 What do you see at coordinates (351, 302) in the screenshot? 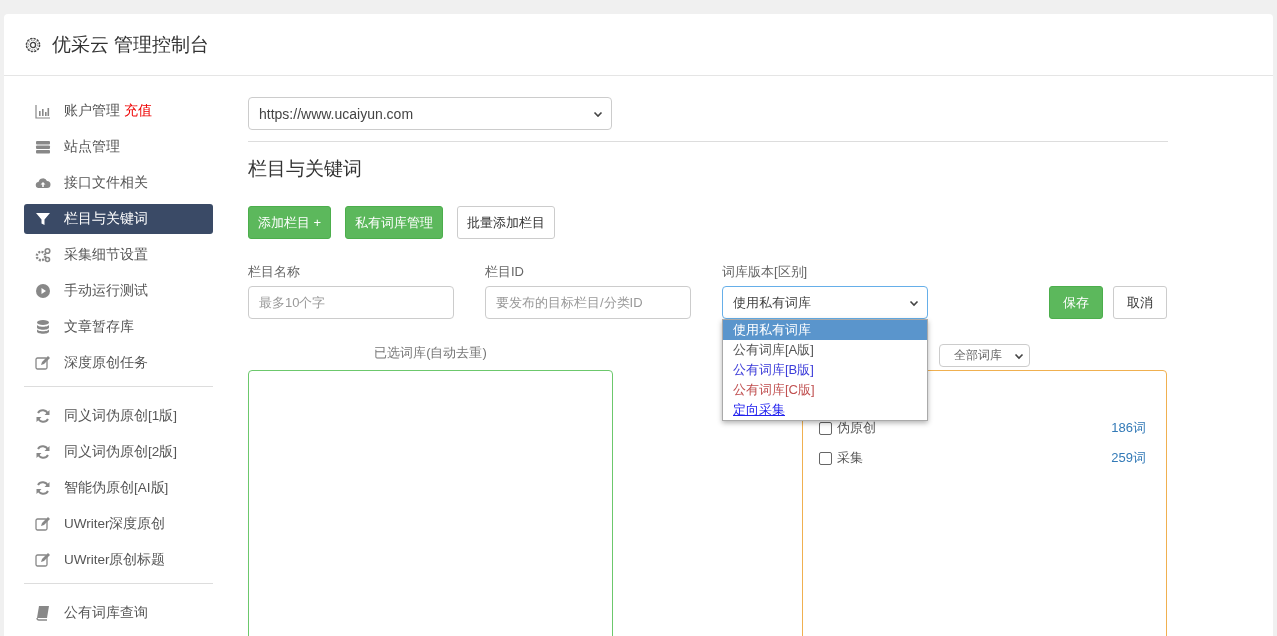
I see `text-field: 最多10个字` at bounding box center [351, 302].